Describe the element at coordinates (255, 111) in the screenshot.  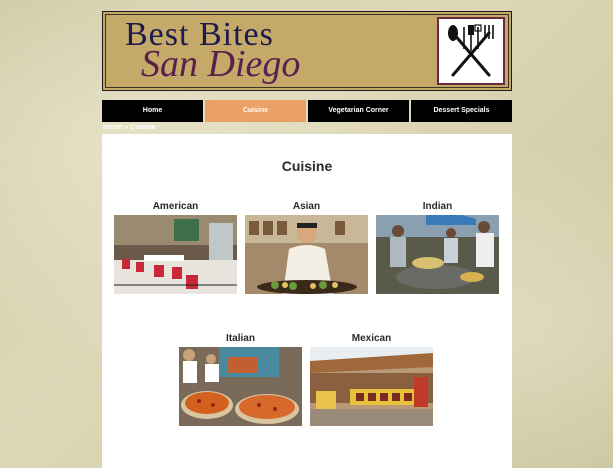
I see `nav-item-cuisine: Cuisine` at that location.